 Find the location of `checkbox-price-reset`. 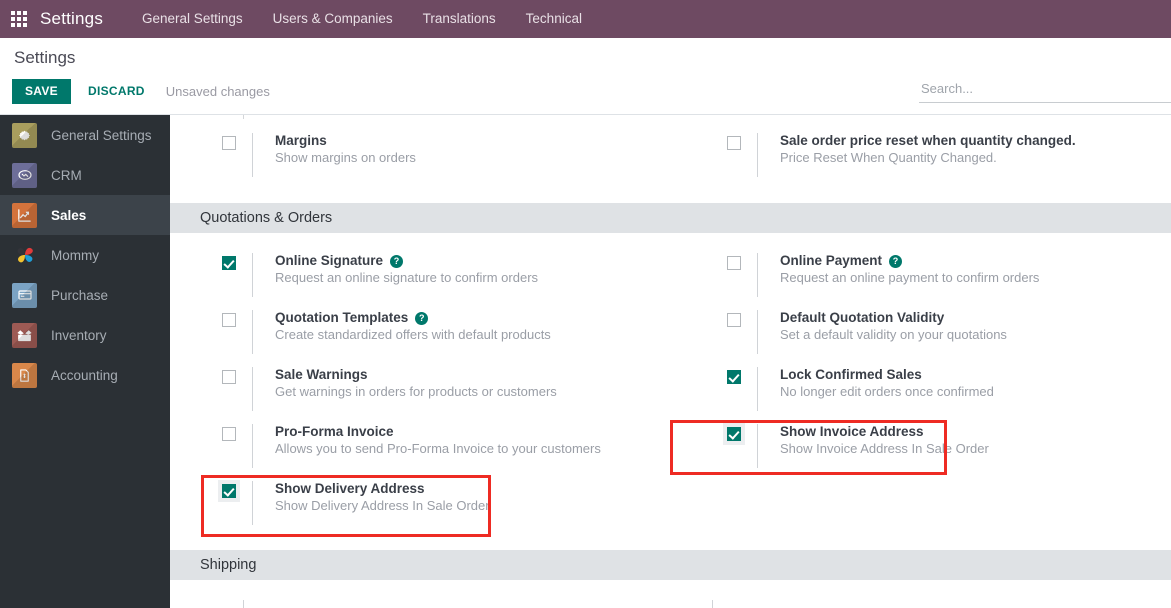

checkbox-price-reset is located at coordinates (734, 143).